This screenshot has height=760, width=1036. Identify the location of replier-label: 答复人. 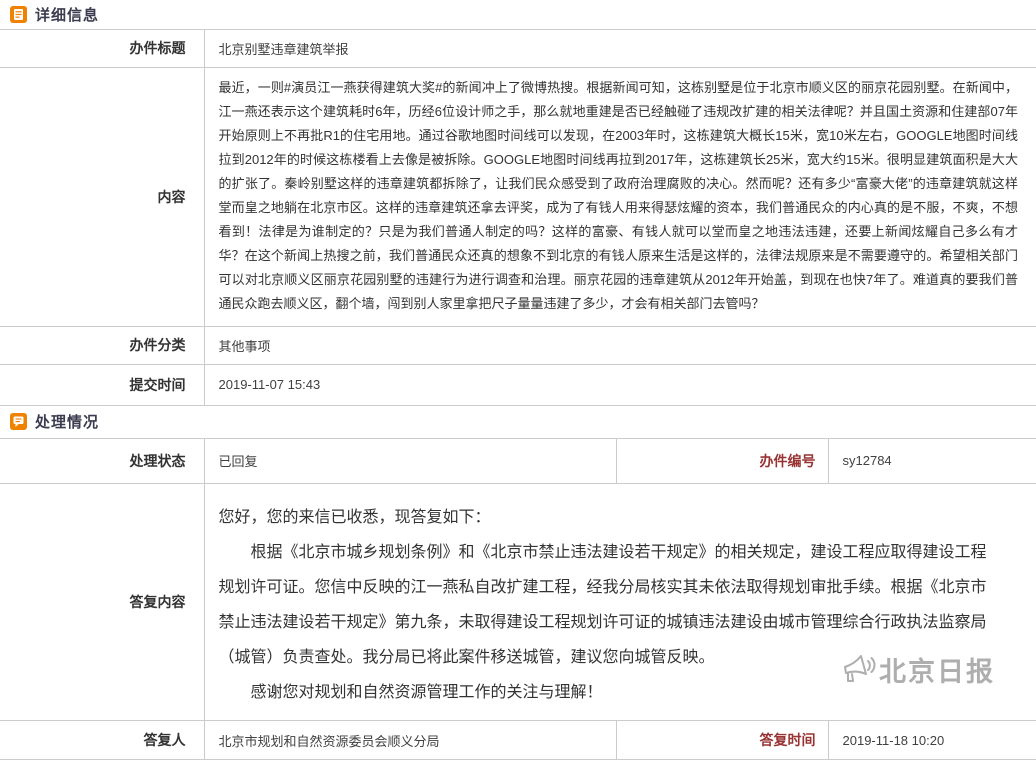
(102, 740).